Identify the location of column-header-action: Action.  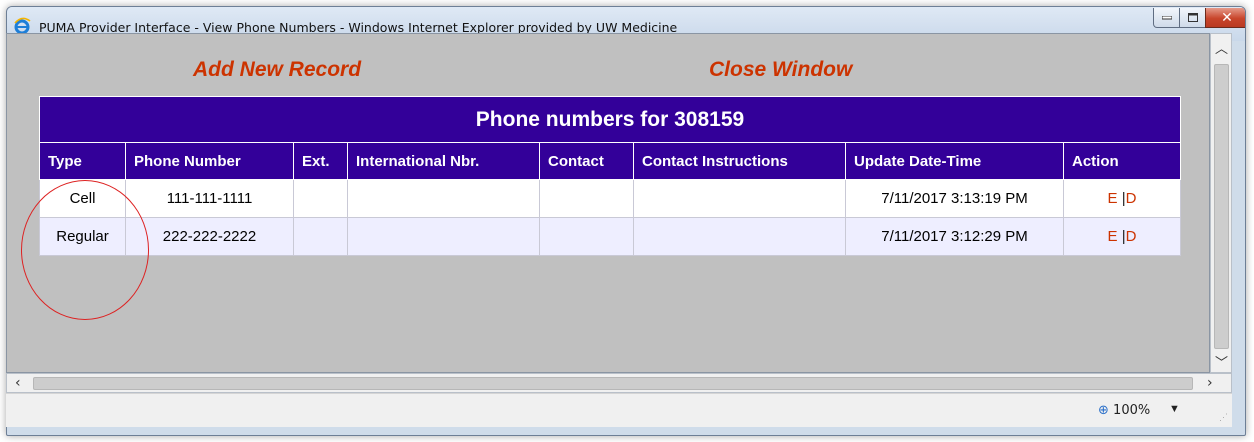
(1122, 161).